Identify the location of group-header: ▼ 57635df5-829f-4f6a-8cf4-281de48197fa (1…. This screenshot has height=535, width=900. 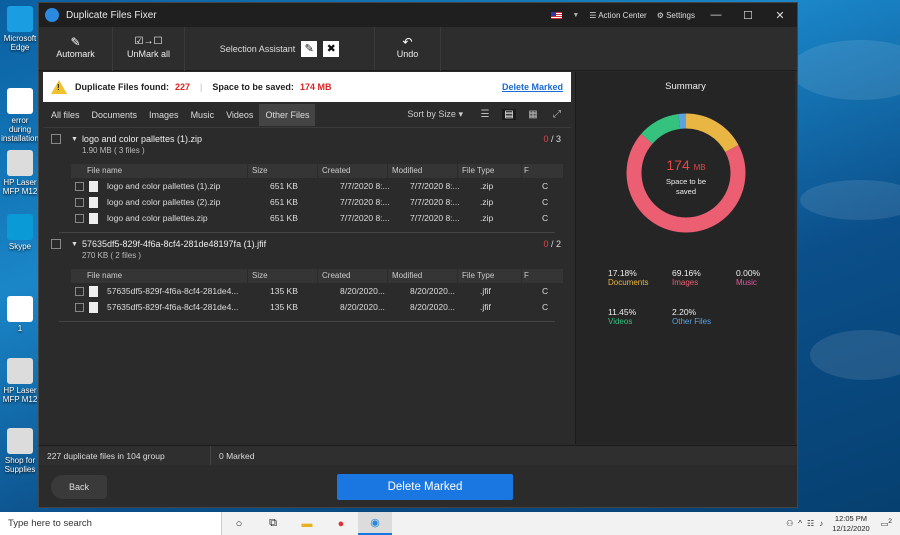
(307, 248).